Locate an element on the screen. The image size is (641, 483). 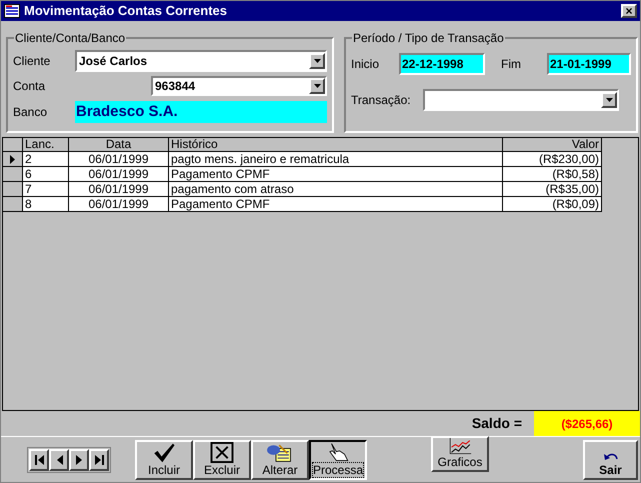
field-label: Banco is located at coordinates (30, 112).